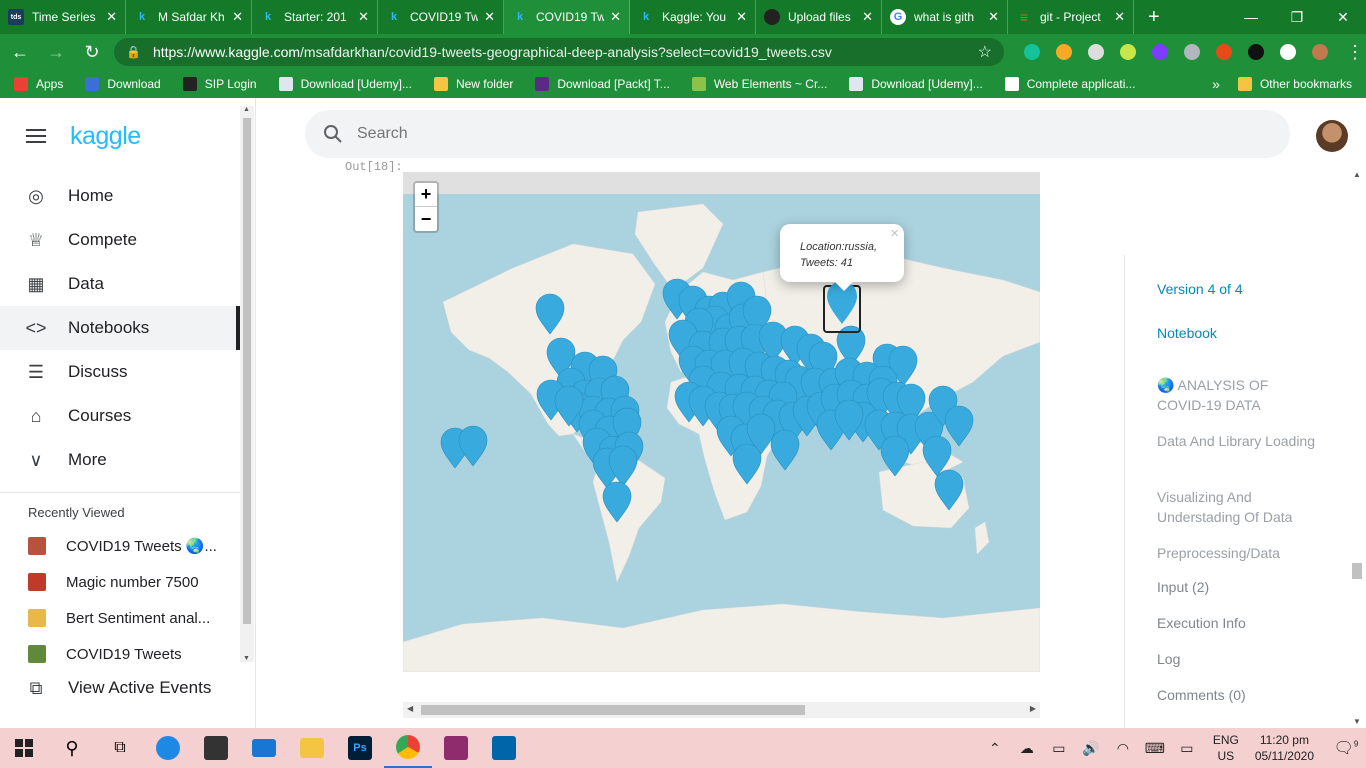 The height and width of the screenshot is (768, 1366). I want to click on clock: 11:20 pm 05/11/2020, so click(1284, 748).